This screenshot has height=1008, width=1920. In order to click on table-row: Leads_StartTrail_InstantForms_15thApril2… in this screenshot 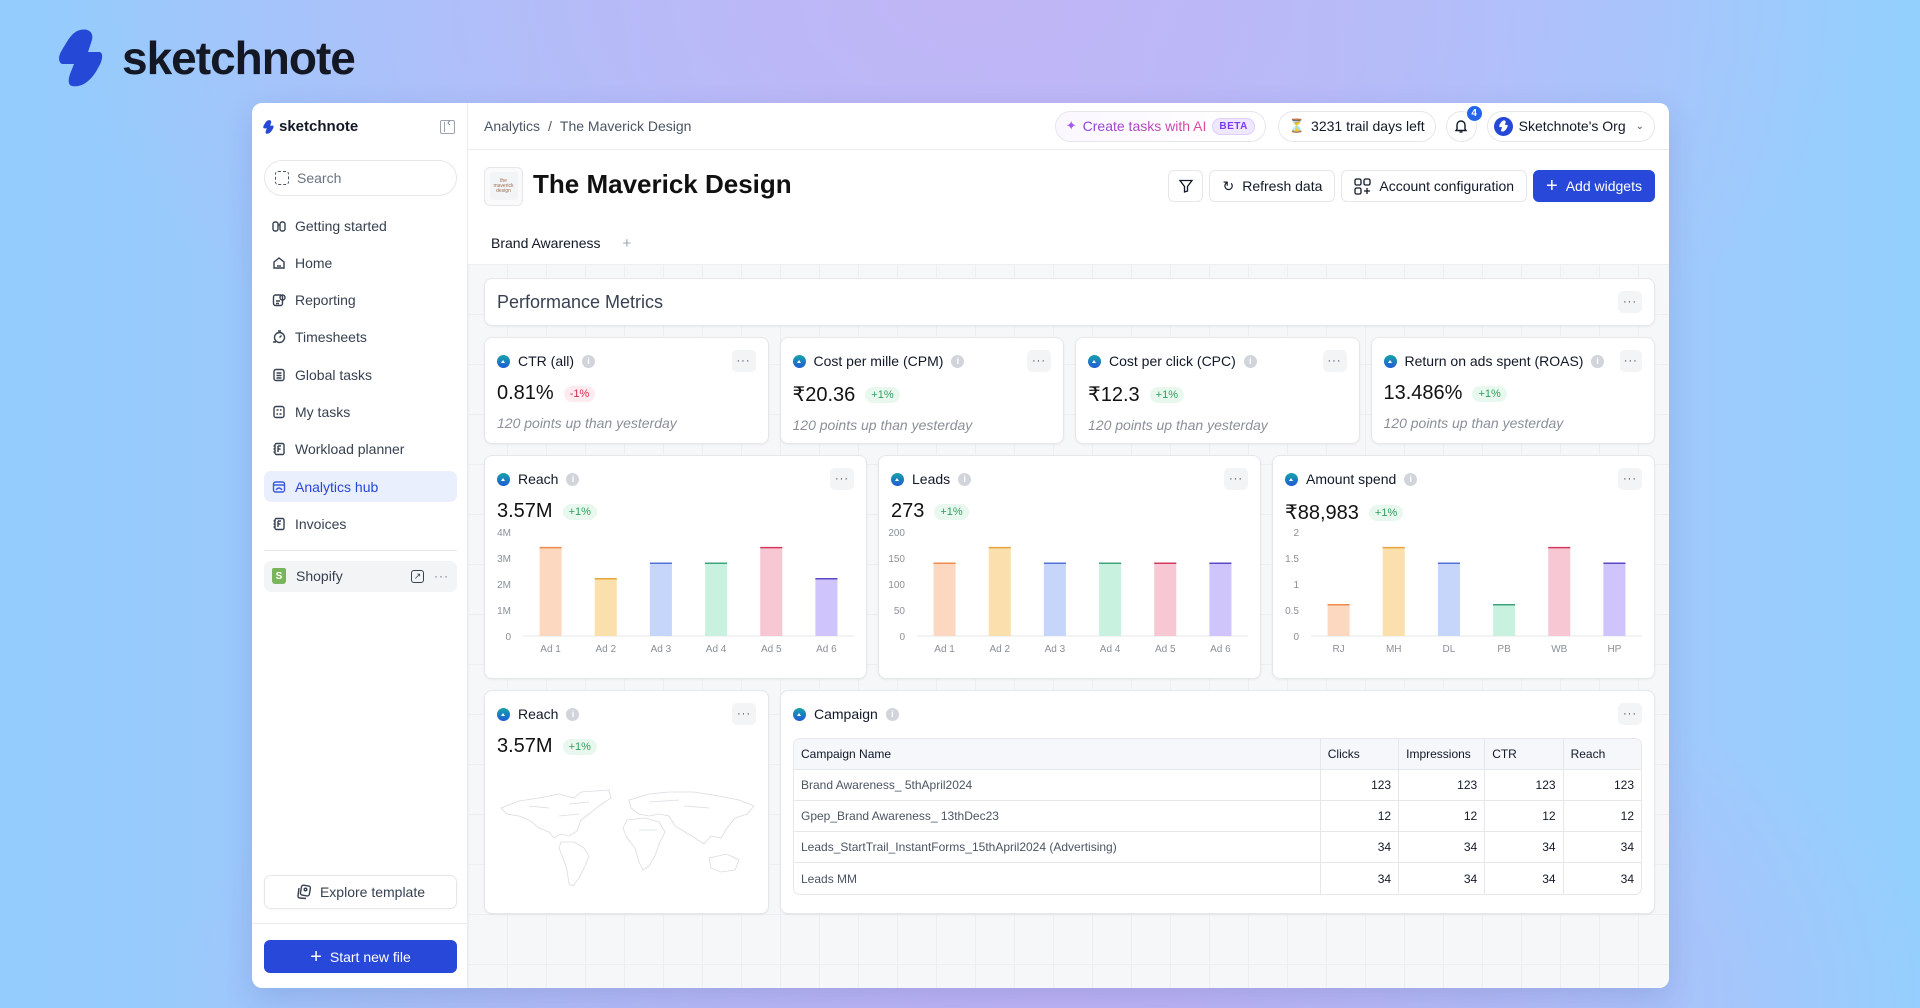, I will do `click(1217, 847)`.